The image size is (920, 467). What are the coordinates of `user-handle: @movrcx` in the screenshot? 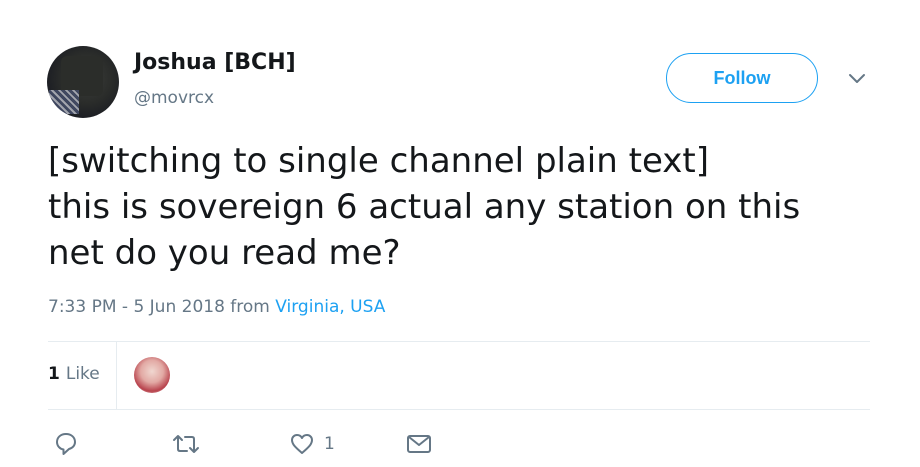 It's located at (174, 98).